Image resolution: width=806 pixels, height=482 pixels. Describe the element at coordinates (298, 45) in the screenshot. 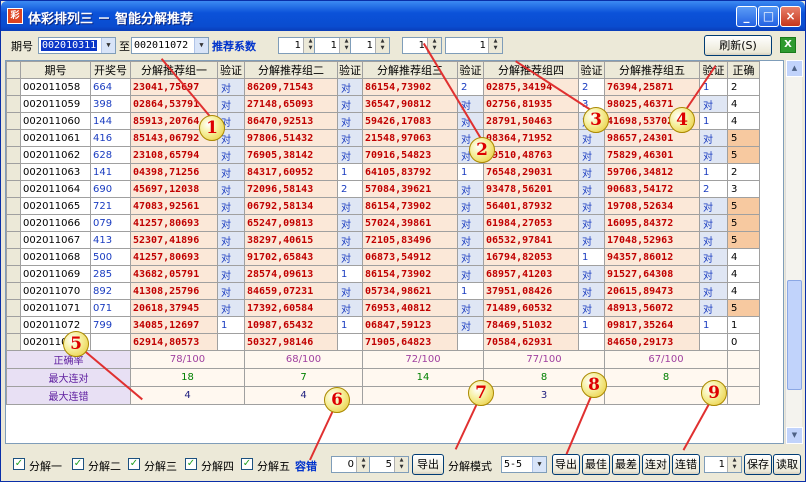

I see `coef-spinner-1: 1 ▲ ▼` at that location.